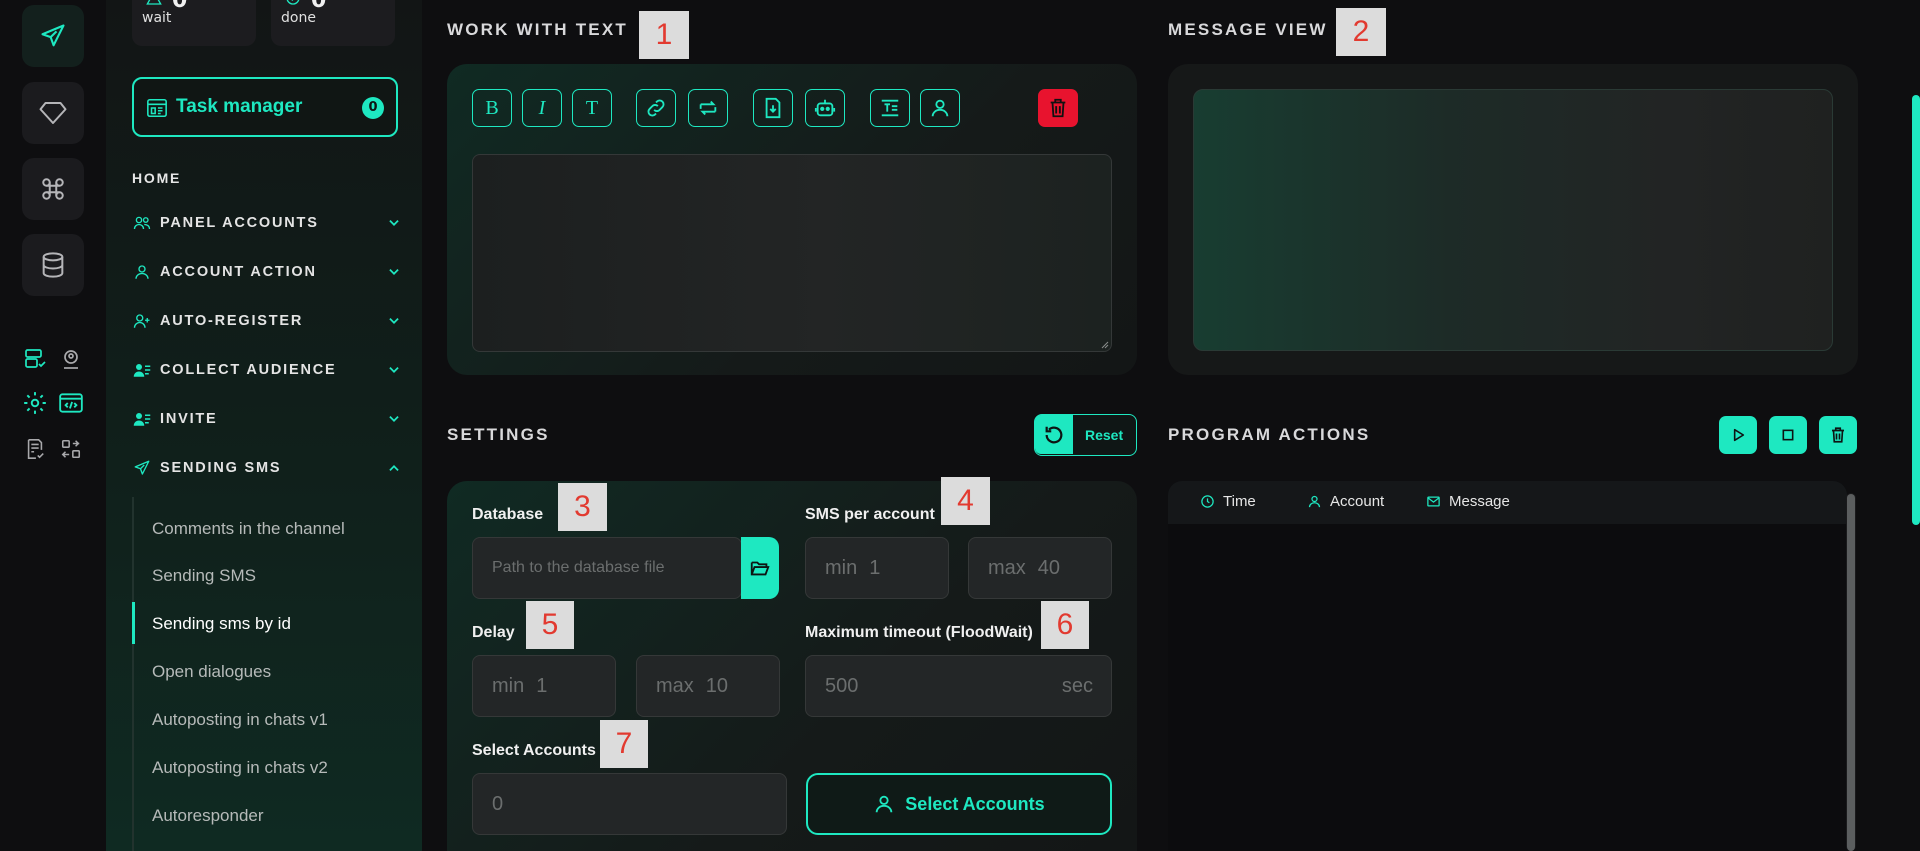 This screenshot has width=1920, height=851. I want to click on message-text-area, so click(792, 253).